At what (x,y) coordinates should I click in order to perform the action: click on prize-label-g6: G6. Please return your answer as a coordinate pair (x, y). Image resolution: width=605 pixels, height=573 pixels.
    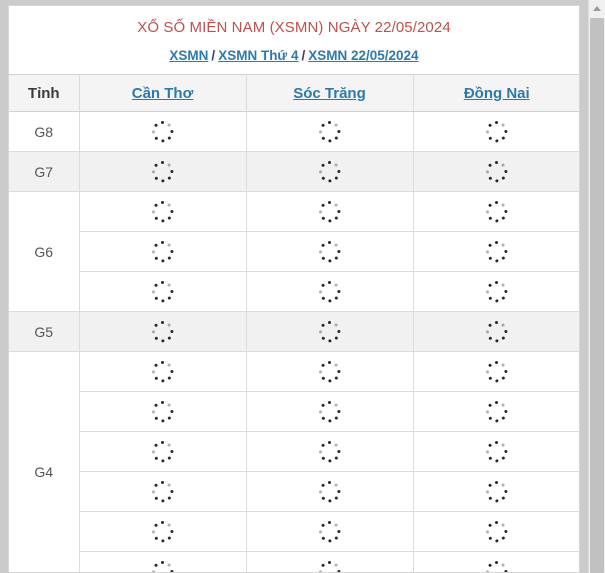
    Looking at the image, I should click on (44, 251).